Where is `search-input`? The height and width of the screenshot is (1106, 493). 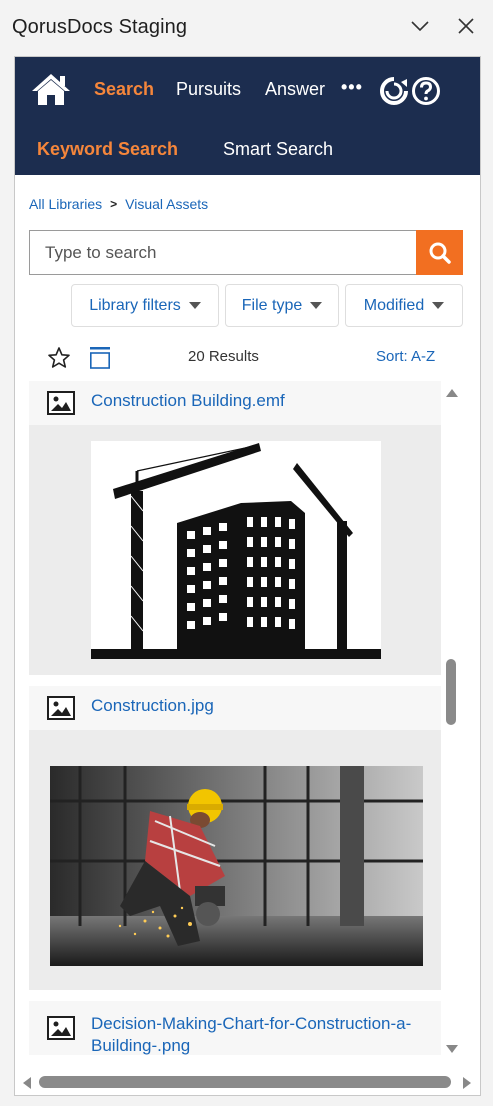 search-input is located at coordinates (223, 252).